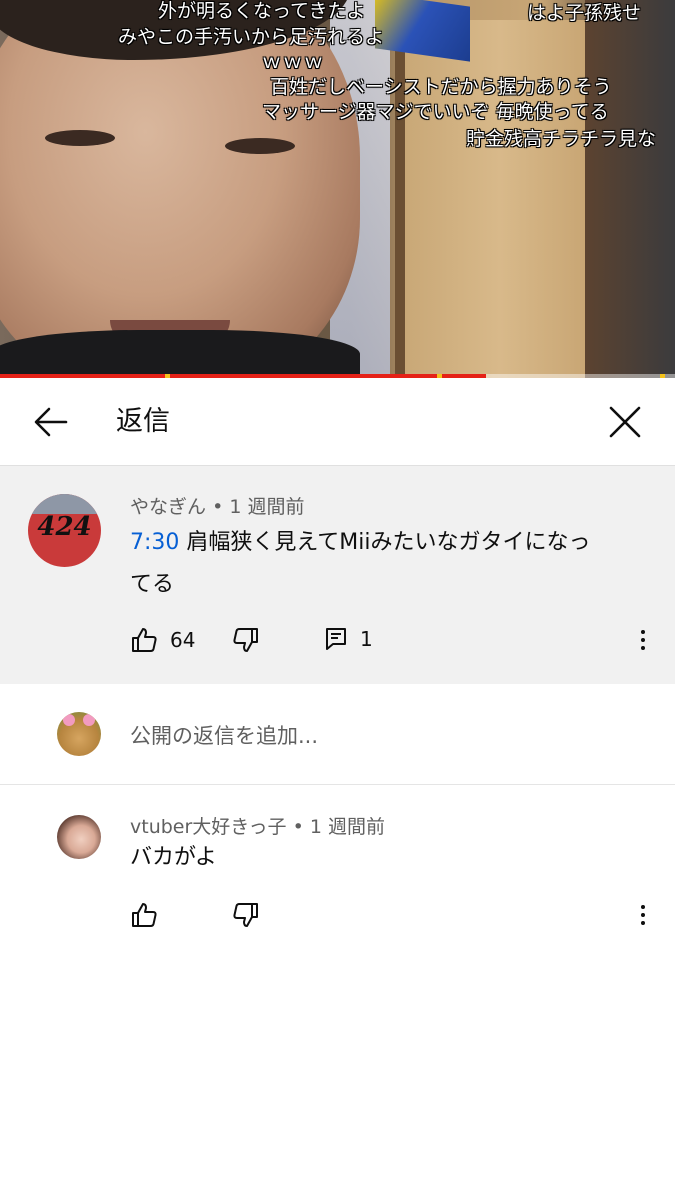 The image size is (675, 1200). I want to click on current-user-avatar, so click(79, 734).